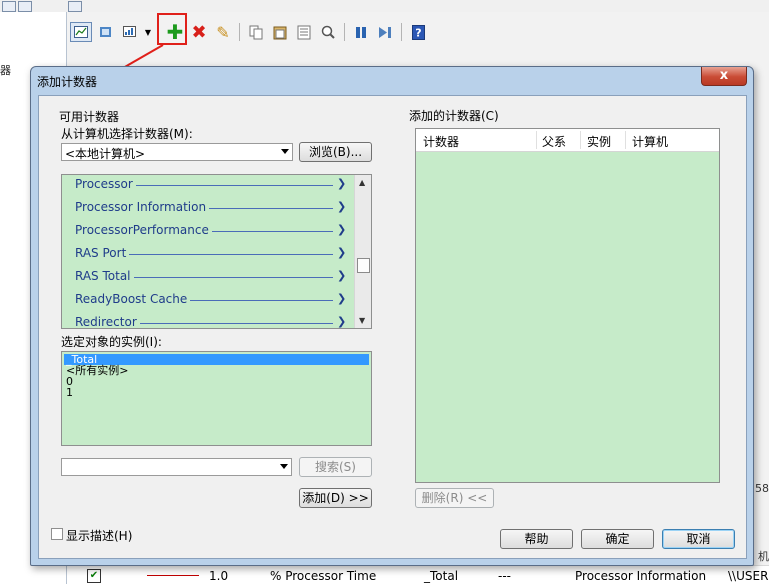 Image resolution: width=769 pixels, height=585 pixels. I want to click on list-item: ReadyBoost Cache ❯, so click(210, 300).